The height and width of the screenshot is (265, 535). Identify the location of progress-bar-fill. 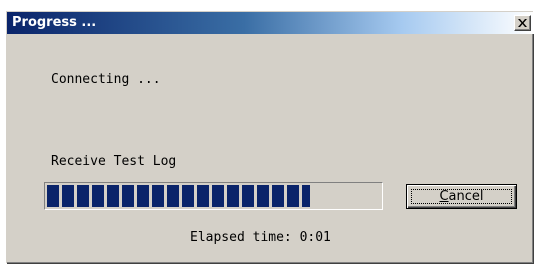
(178, 196).